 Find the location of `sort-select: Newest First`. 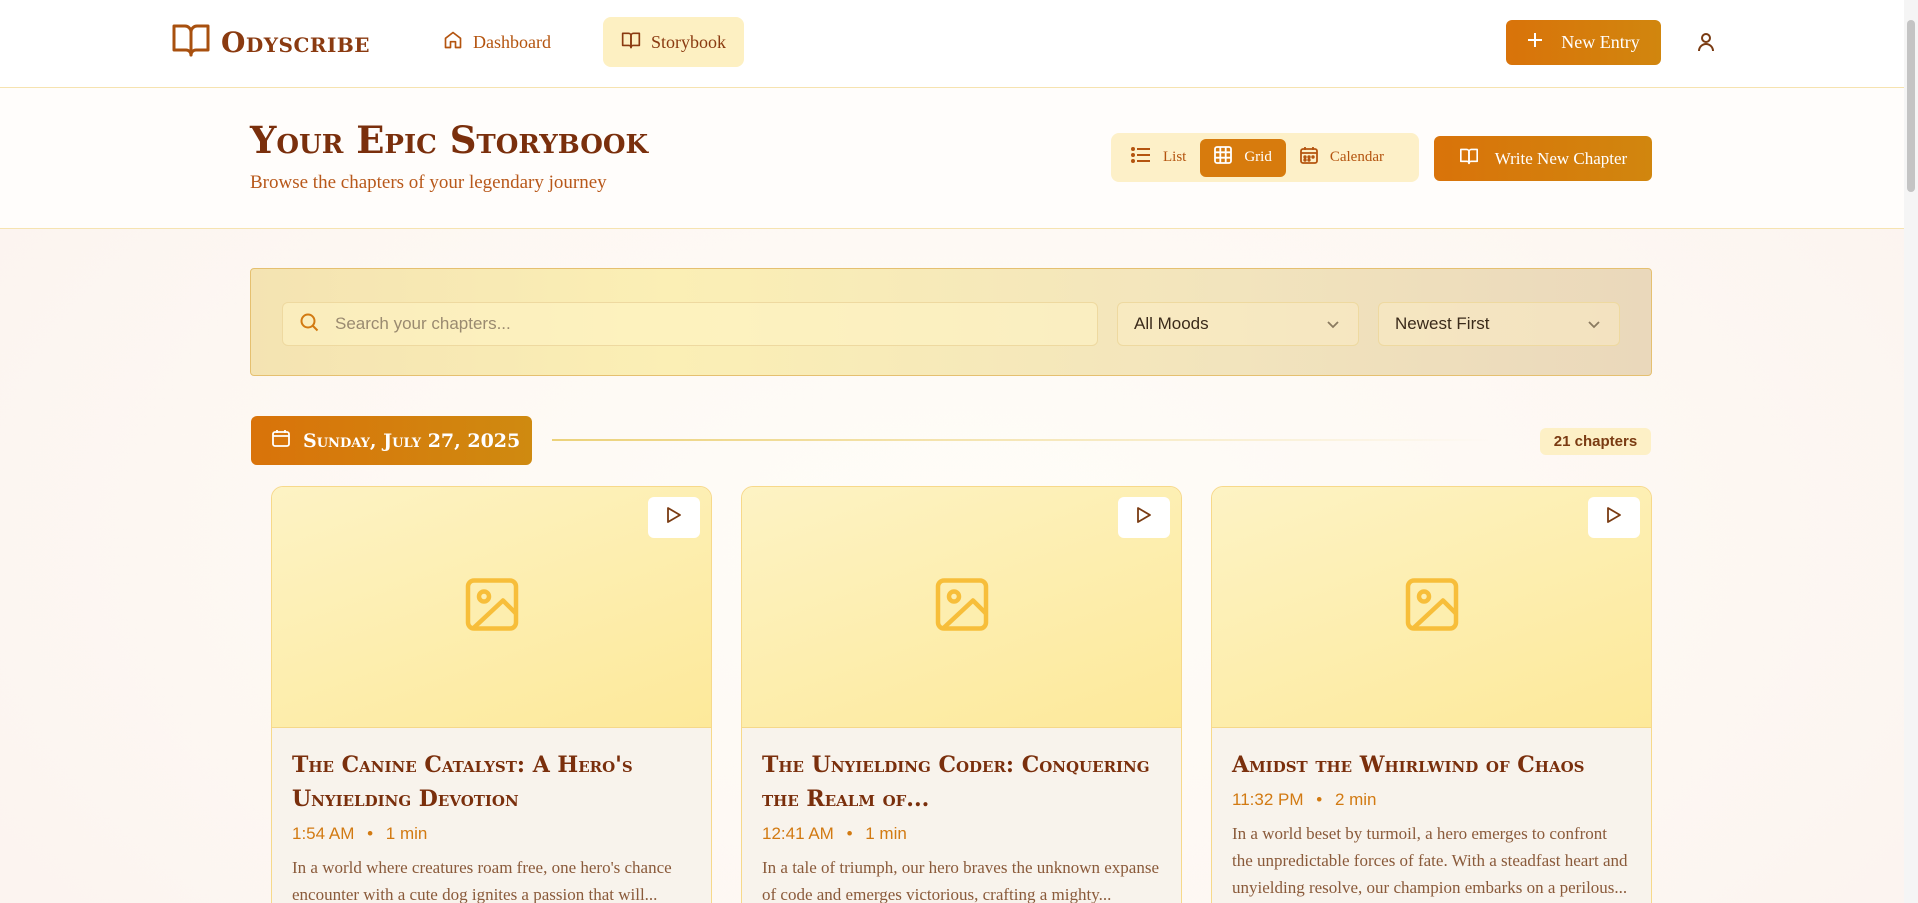

sort-select: Newest First is located at coordinates (1499, 324).